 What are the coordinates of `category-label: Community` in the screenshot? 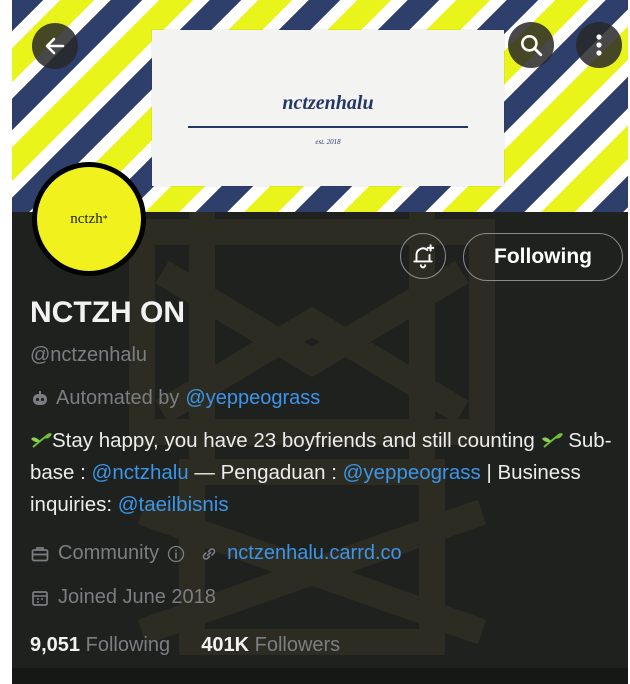 It's located at (109, 553).